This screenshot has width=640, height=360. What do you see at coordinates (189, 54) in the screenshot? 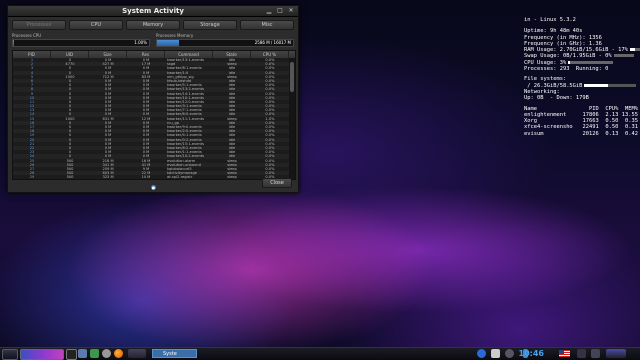
I see `column-command: Command` at bounding box center [189, 54].